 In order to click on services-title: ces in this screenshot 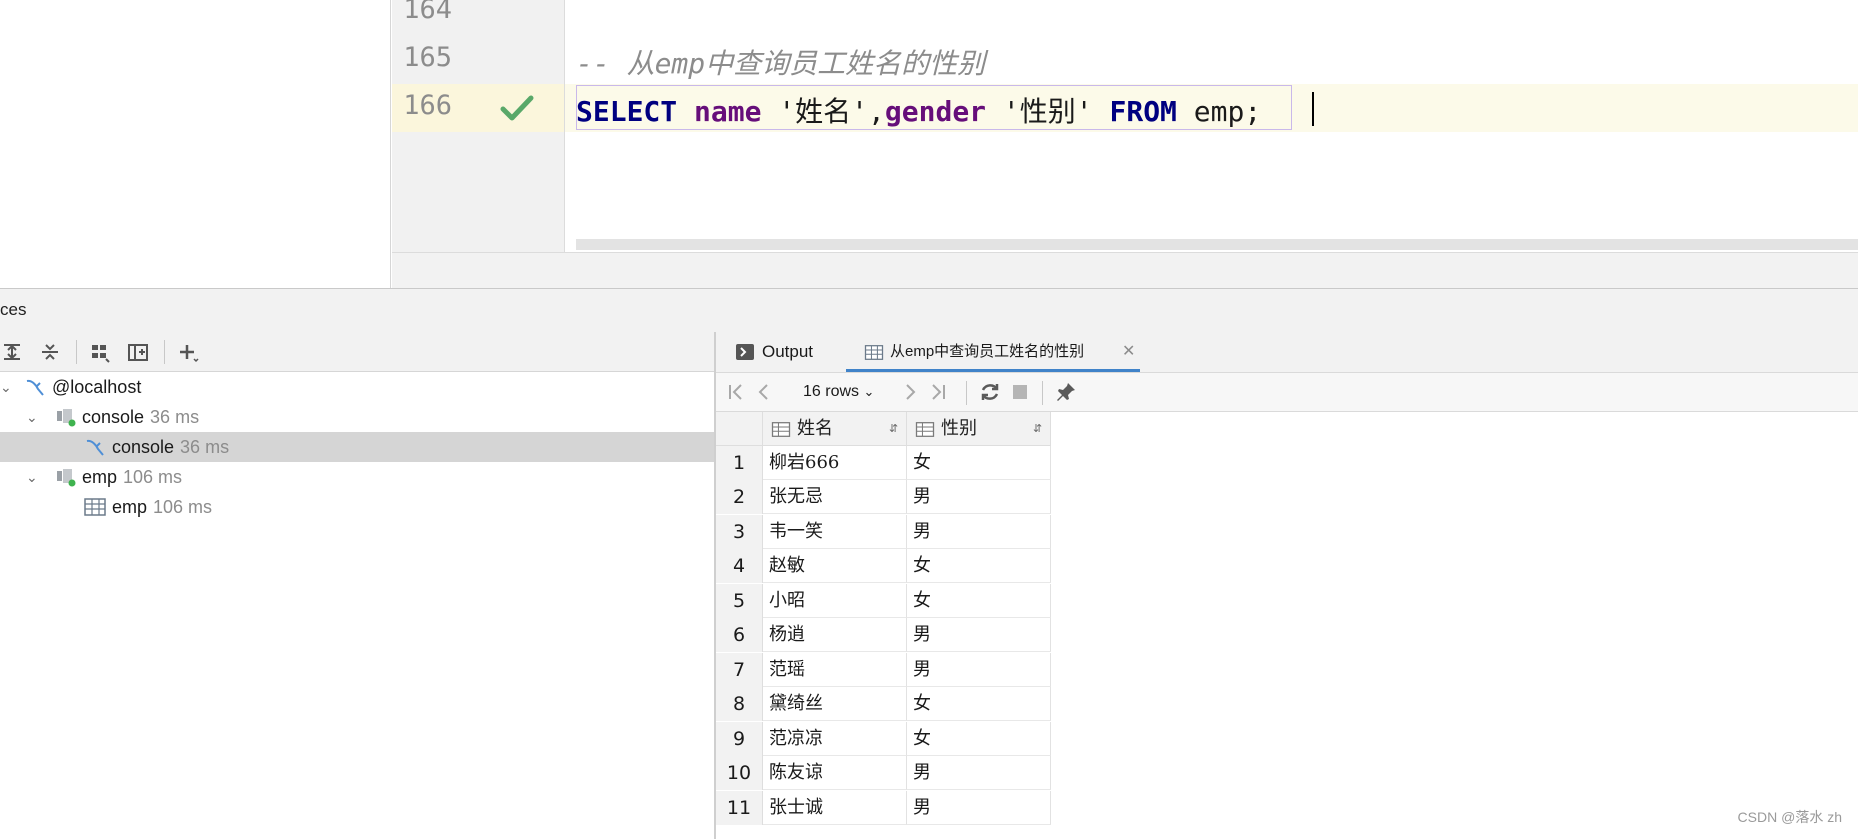, I will do `click(13, 309)`.